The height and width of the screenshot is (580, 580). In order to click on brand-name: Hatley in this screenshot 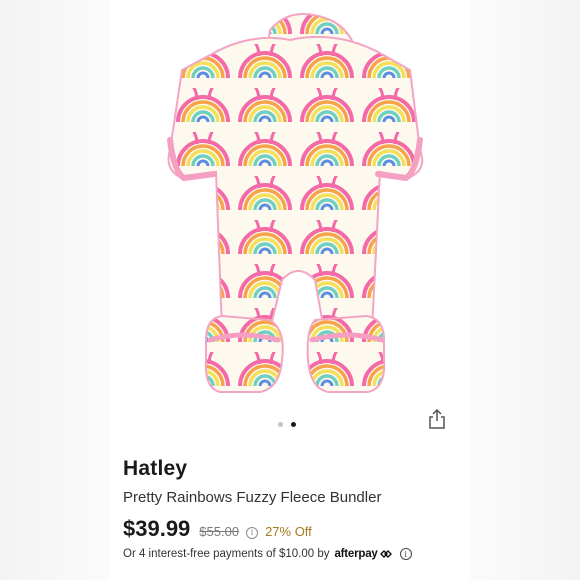, I will do `click(155, 469)`.